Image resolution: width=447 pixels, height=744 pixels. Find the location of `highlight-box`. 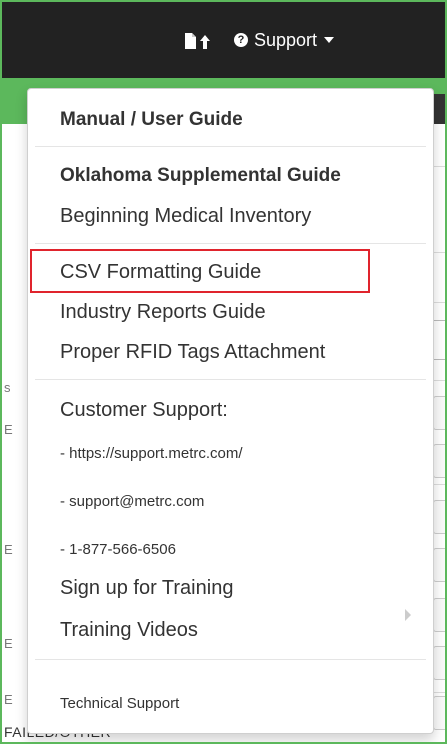

highlight-box is located at coordinates (200, 271).